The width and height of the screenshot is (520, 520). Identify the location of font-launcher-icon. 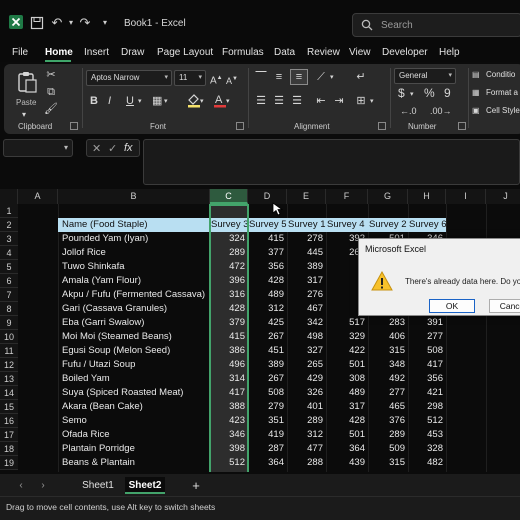
(240, 126).